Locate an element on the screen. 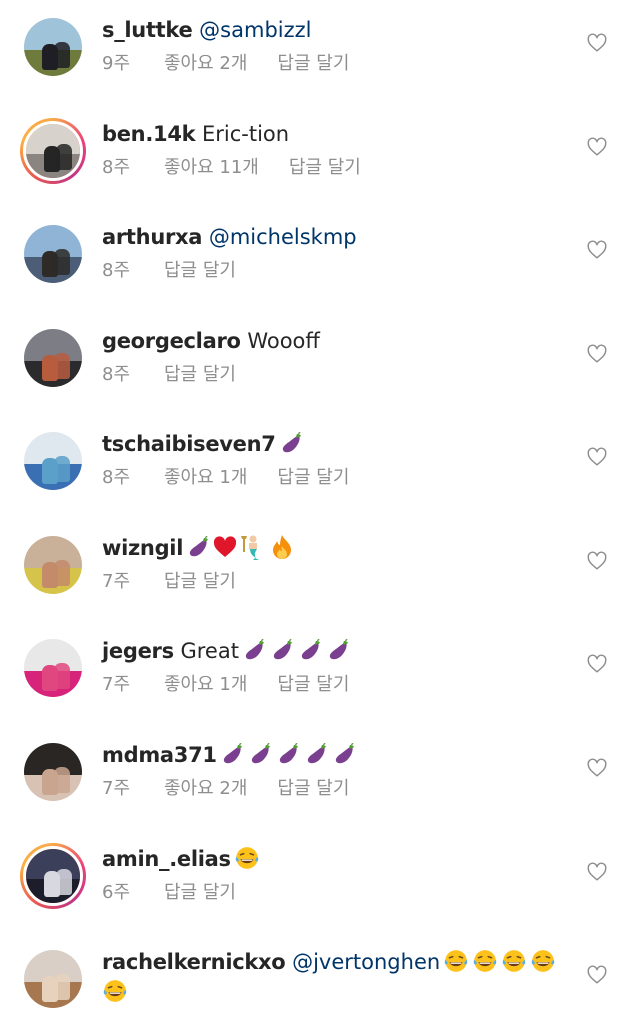 This screenshot has width=640, height=1011. likes-count-link: 좋아요 11개 is located at coordinates (211, 167).